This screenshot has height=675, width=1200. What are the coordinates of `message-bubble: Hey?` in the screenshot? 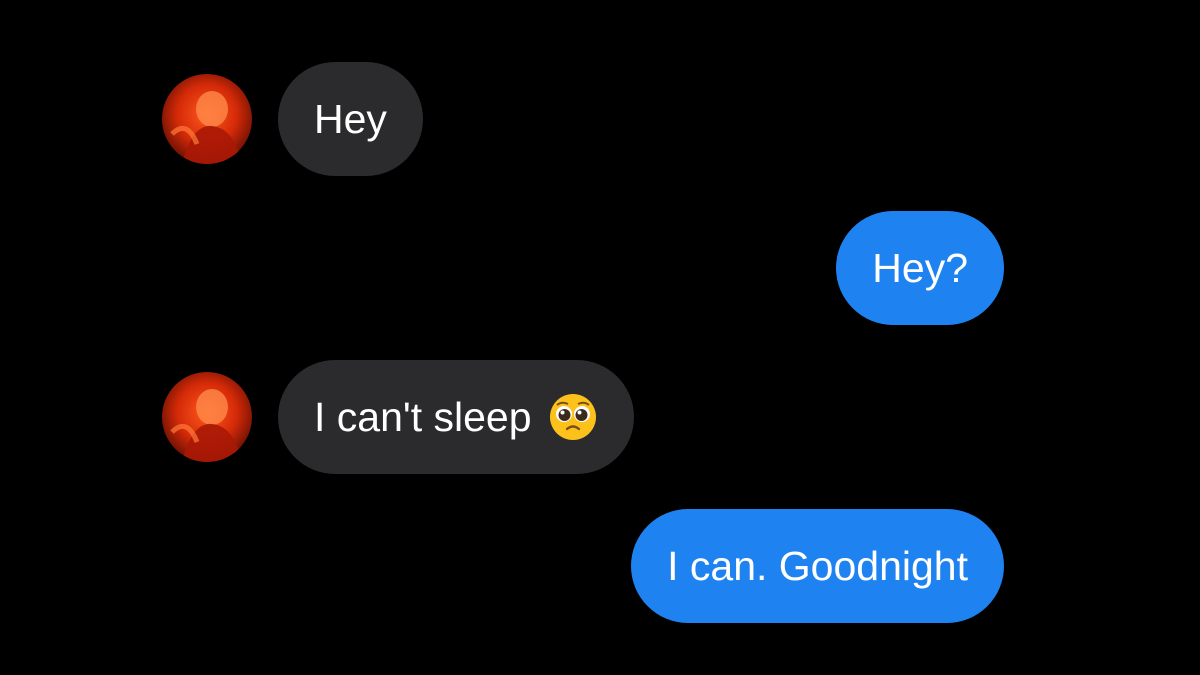 It's located at (920, 268).